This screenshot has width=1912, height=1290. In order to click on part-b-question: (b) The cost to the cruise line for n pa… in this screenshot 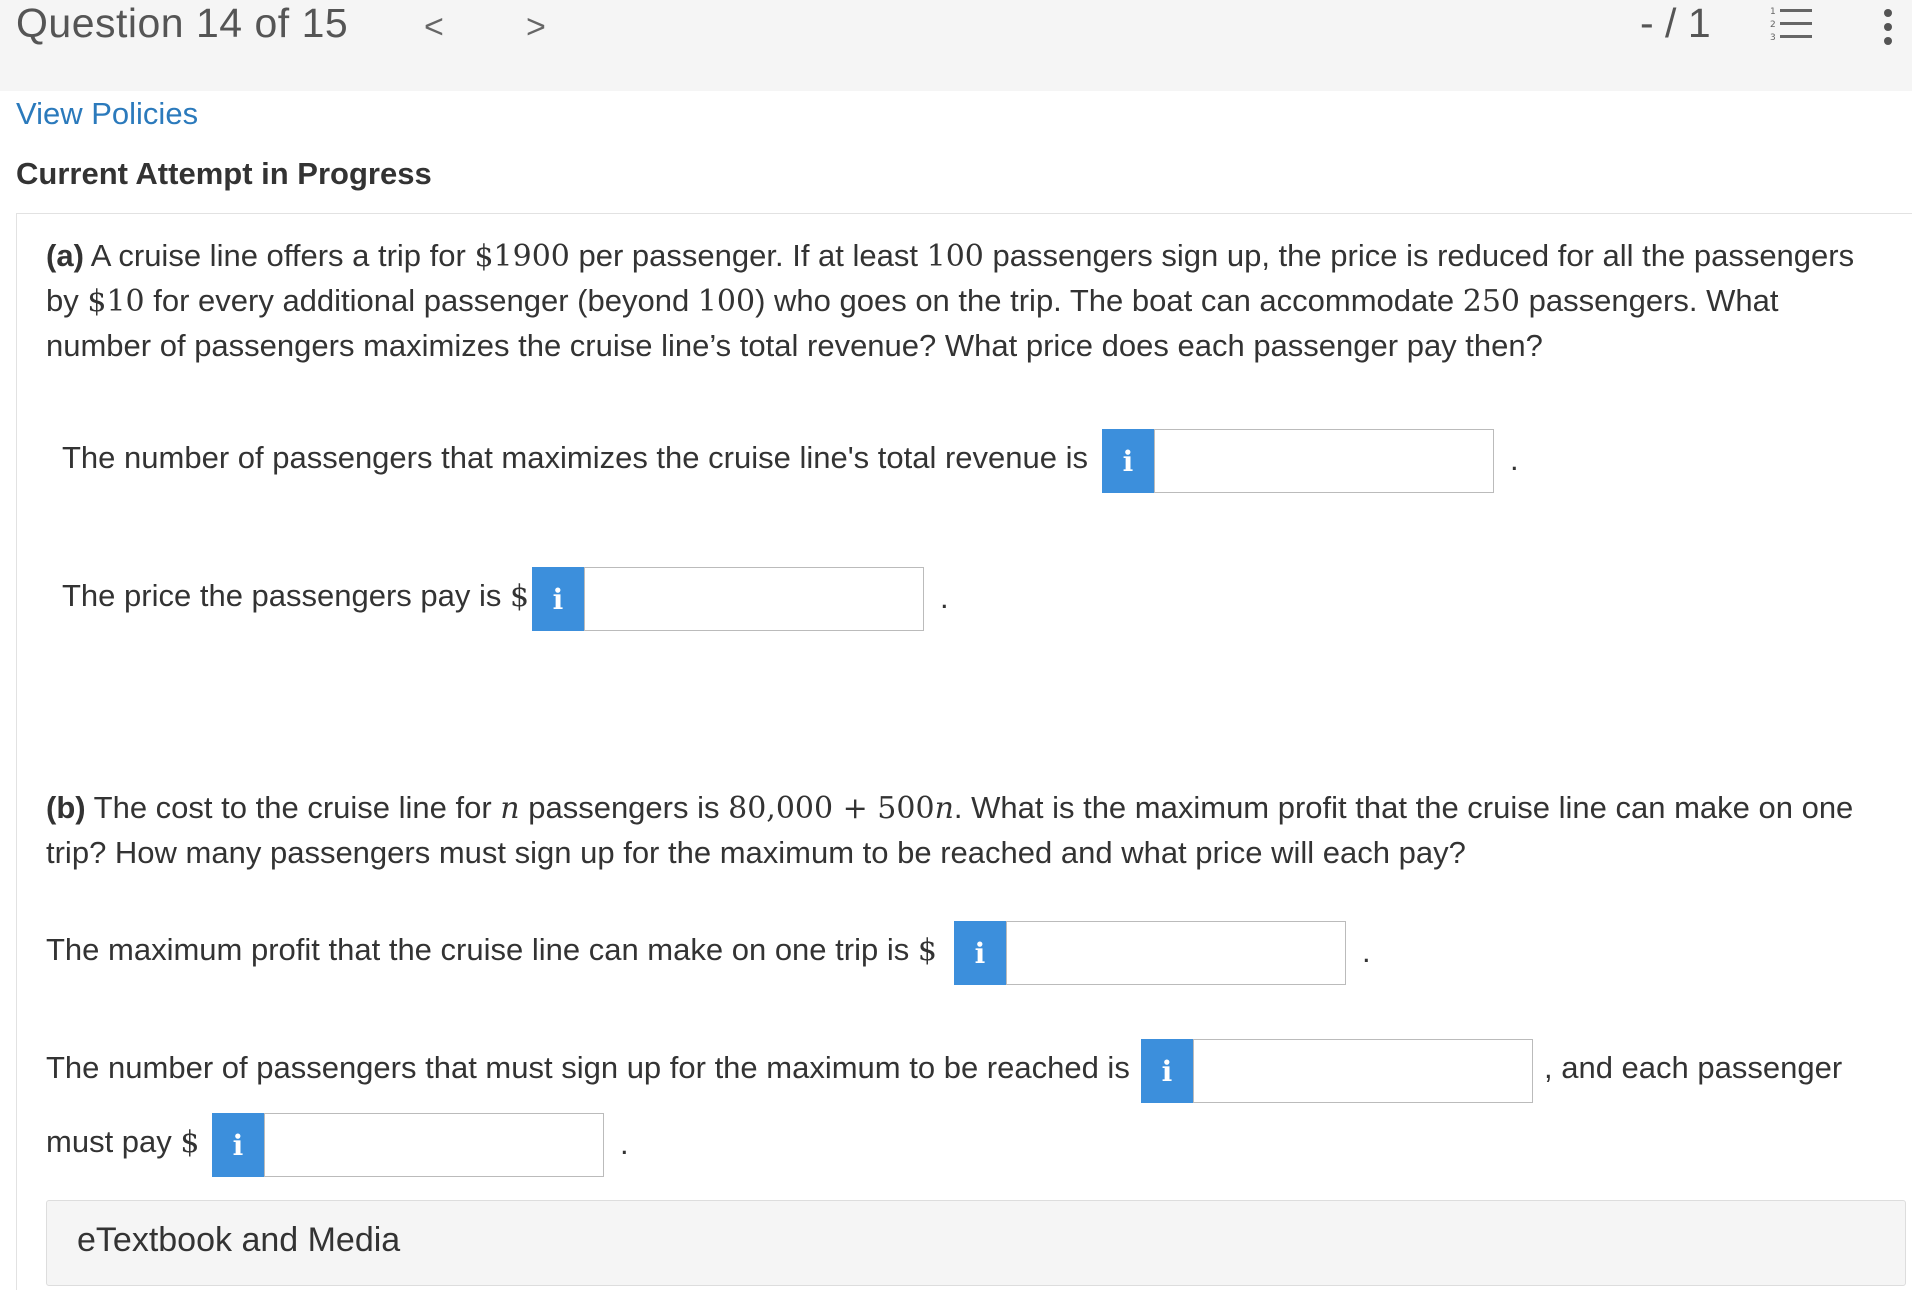, I will do `click(979, 830)`.